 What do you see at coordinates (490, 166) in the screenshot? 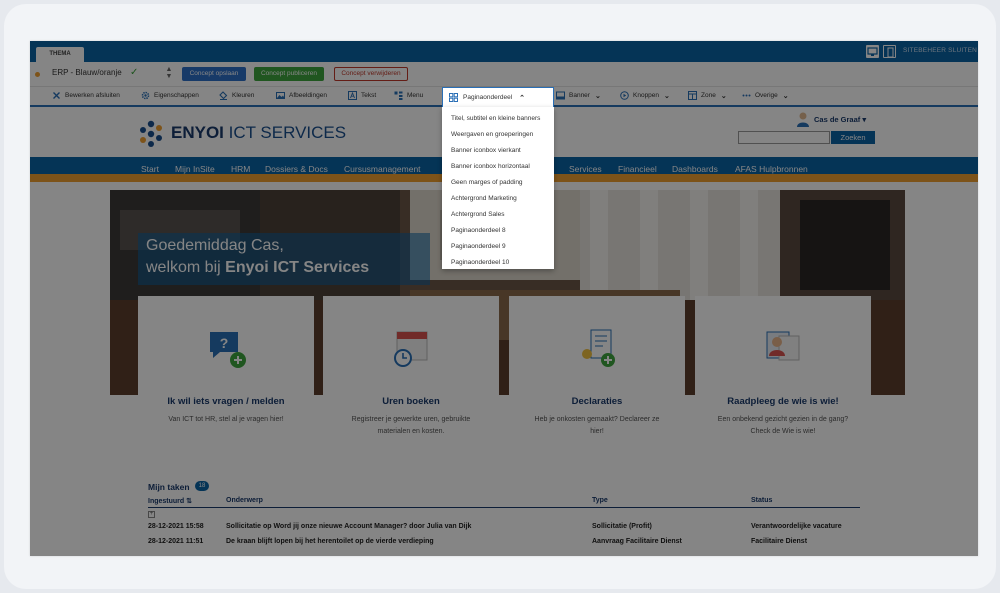
I see `menu-item: Banner iconbox horizontaal` at bounding box center [490, 166].